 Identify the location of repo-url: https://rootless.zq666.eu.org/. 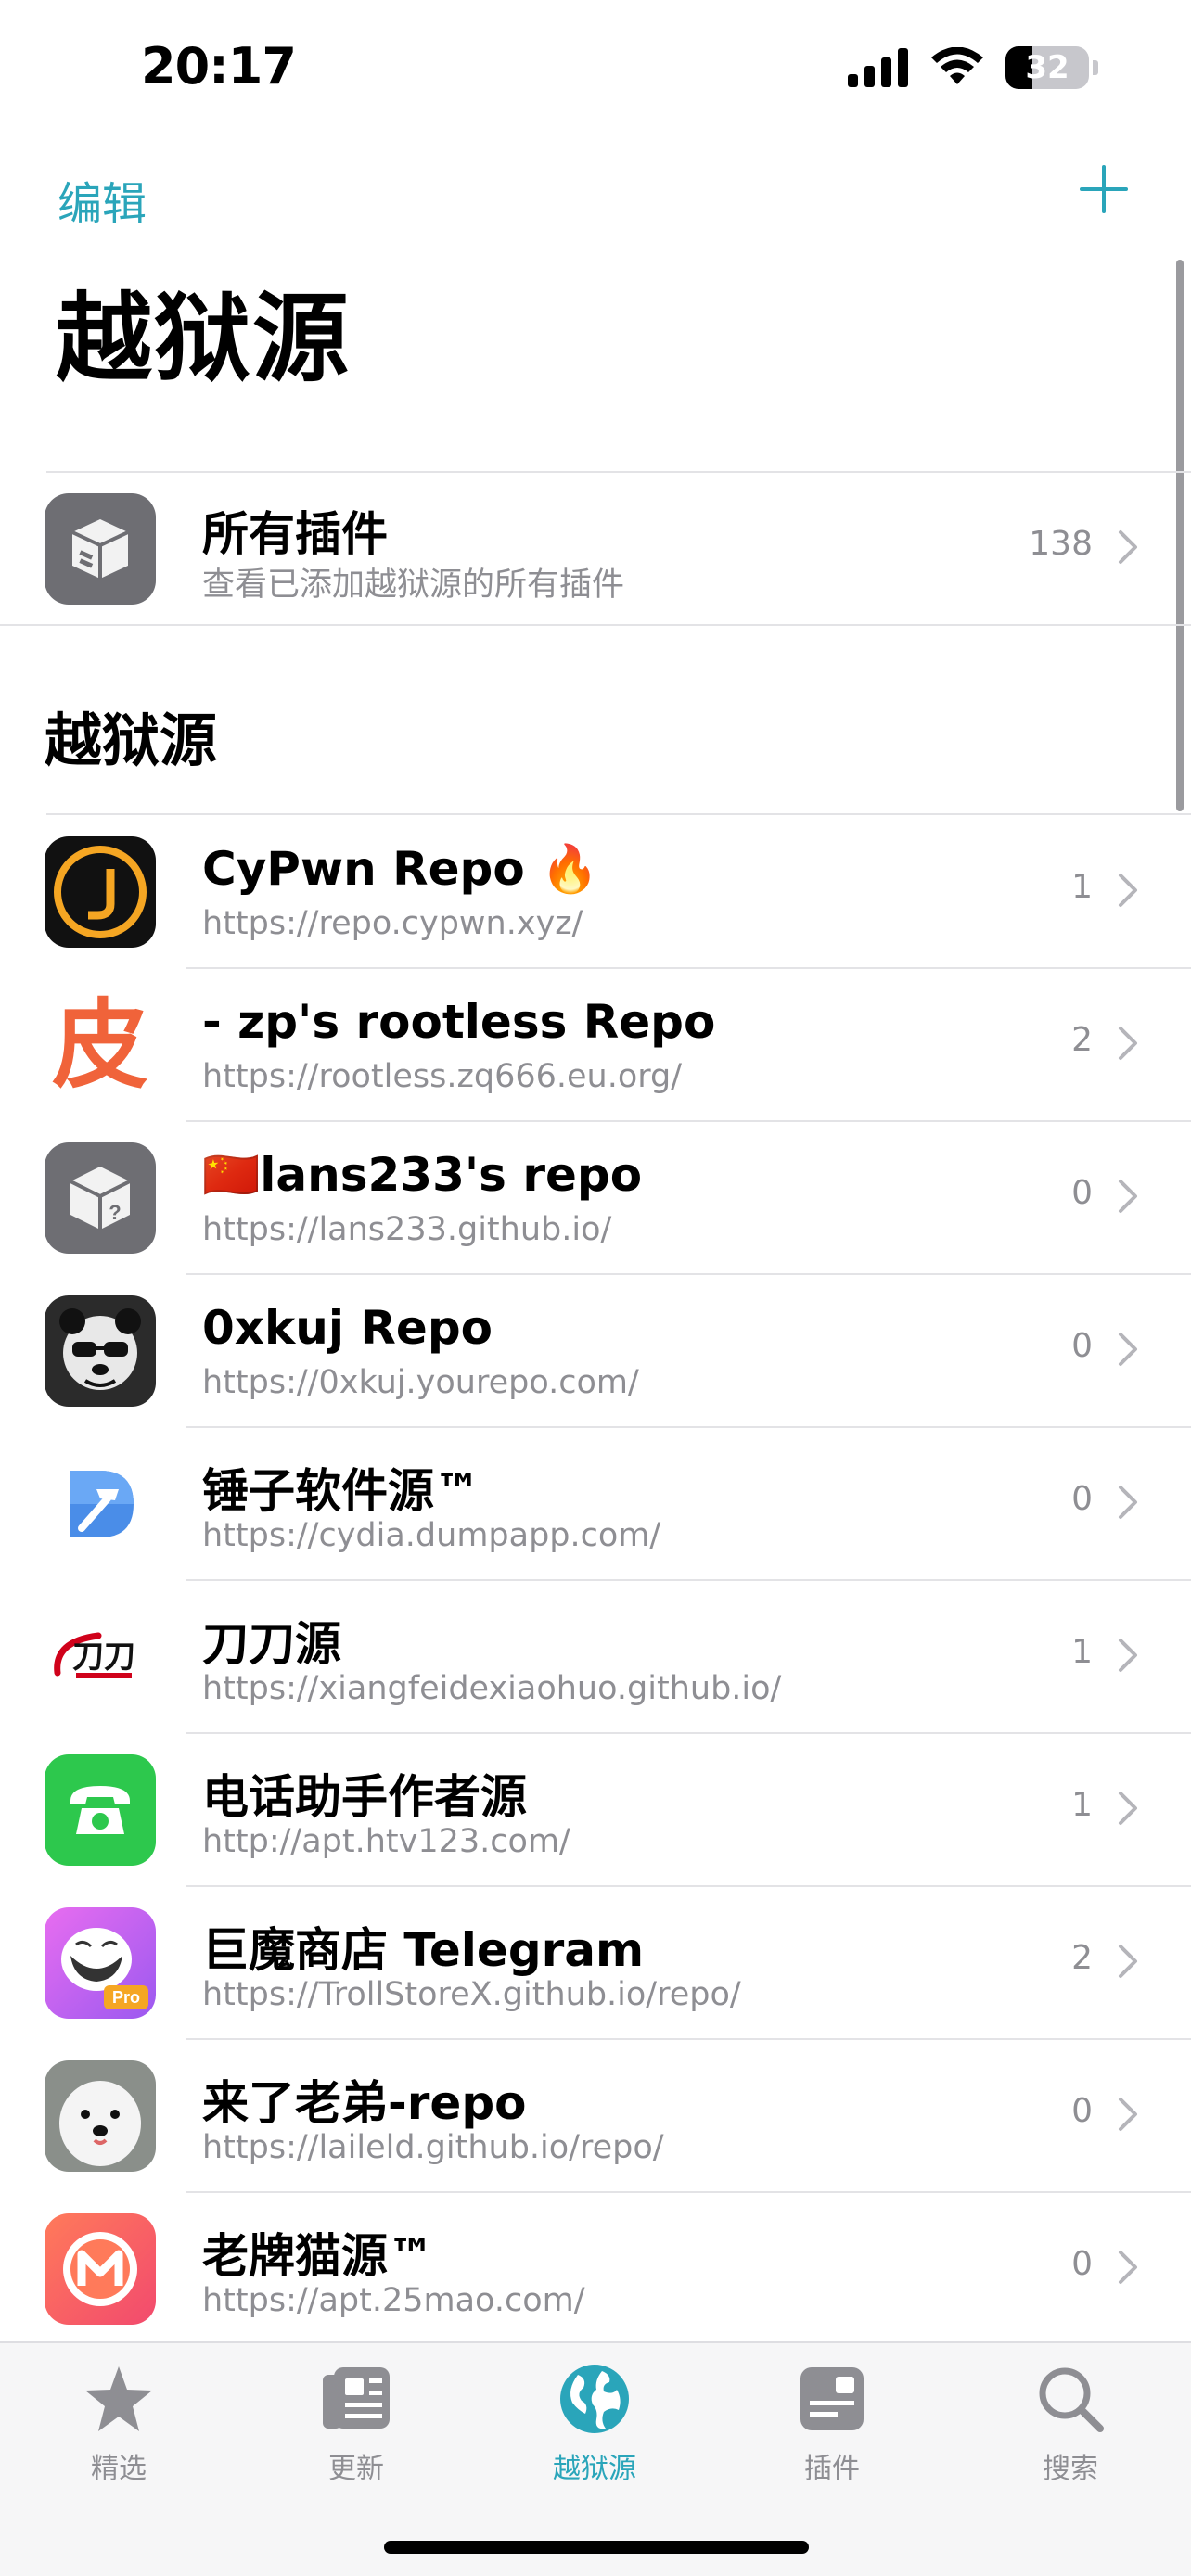
(442, 1076).